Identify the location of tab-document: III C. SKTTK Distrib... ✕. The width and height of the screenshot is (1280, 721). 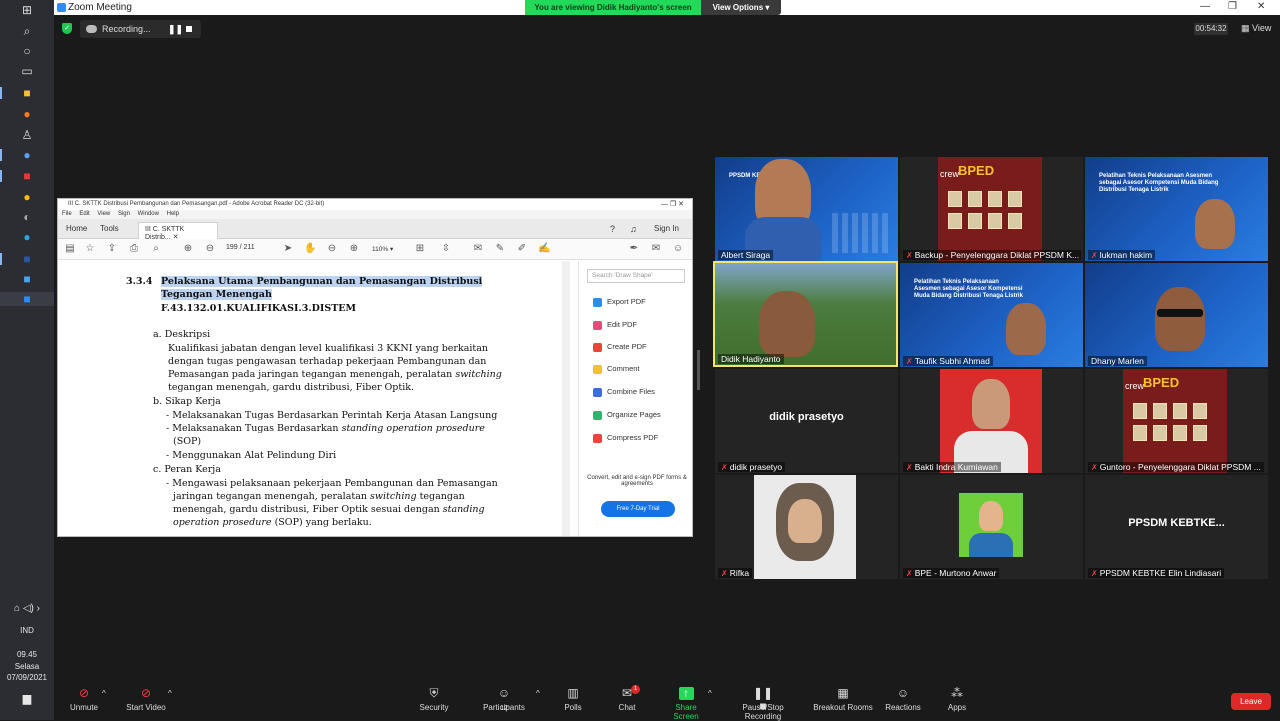
(178, 231).